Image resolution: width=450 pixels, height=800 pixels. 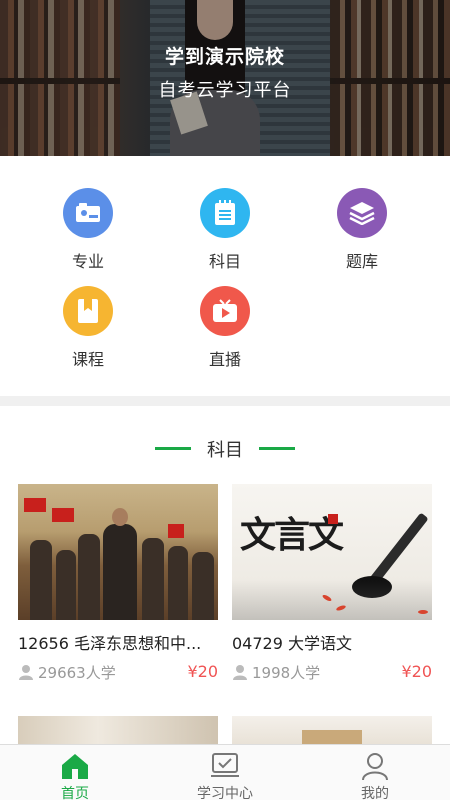 I want to click on section-header: 科目, so click(x=225, y=448).